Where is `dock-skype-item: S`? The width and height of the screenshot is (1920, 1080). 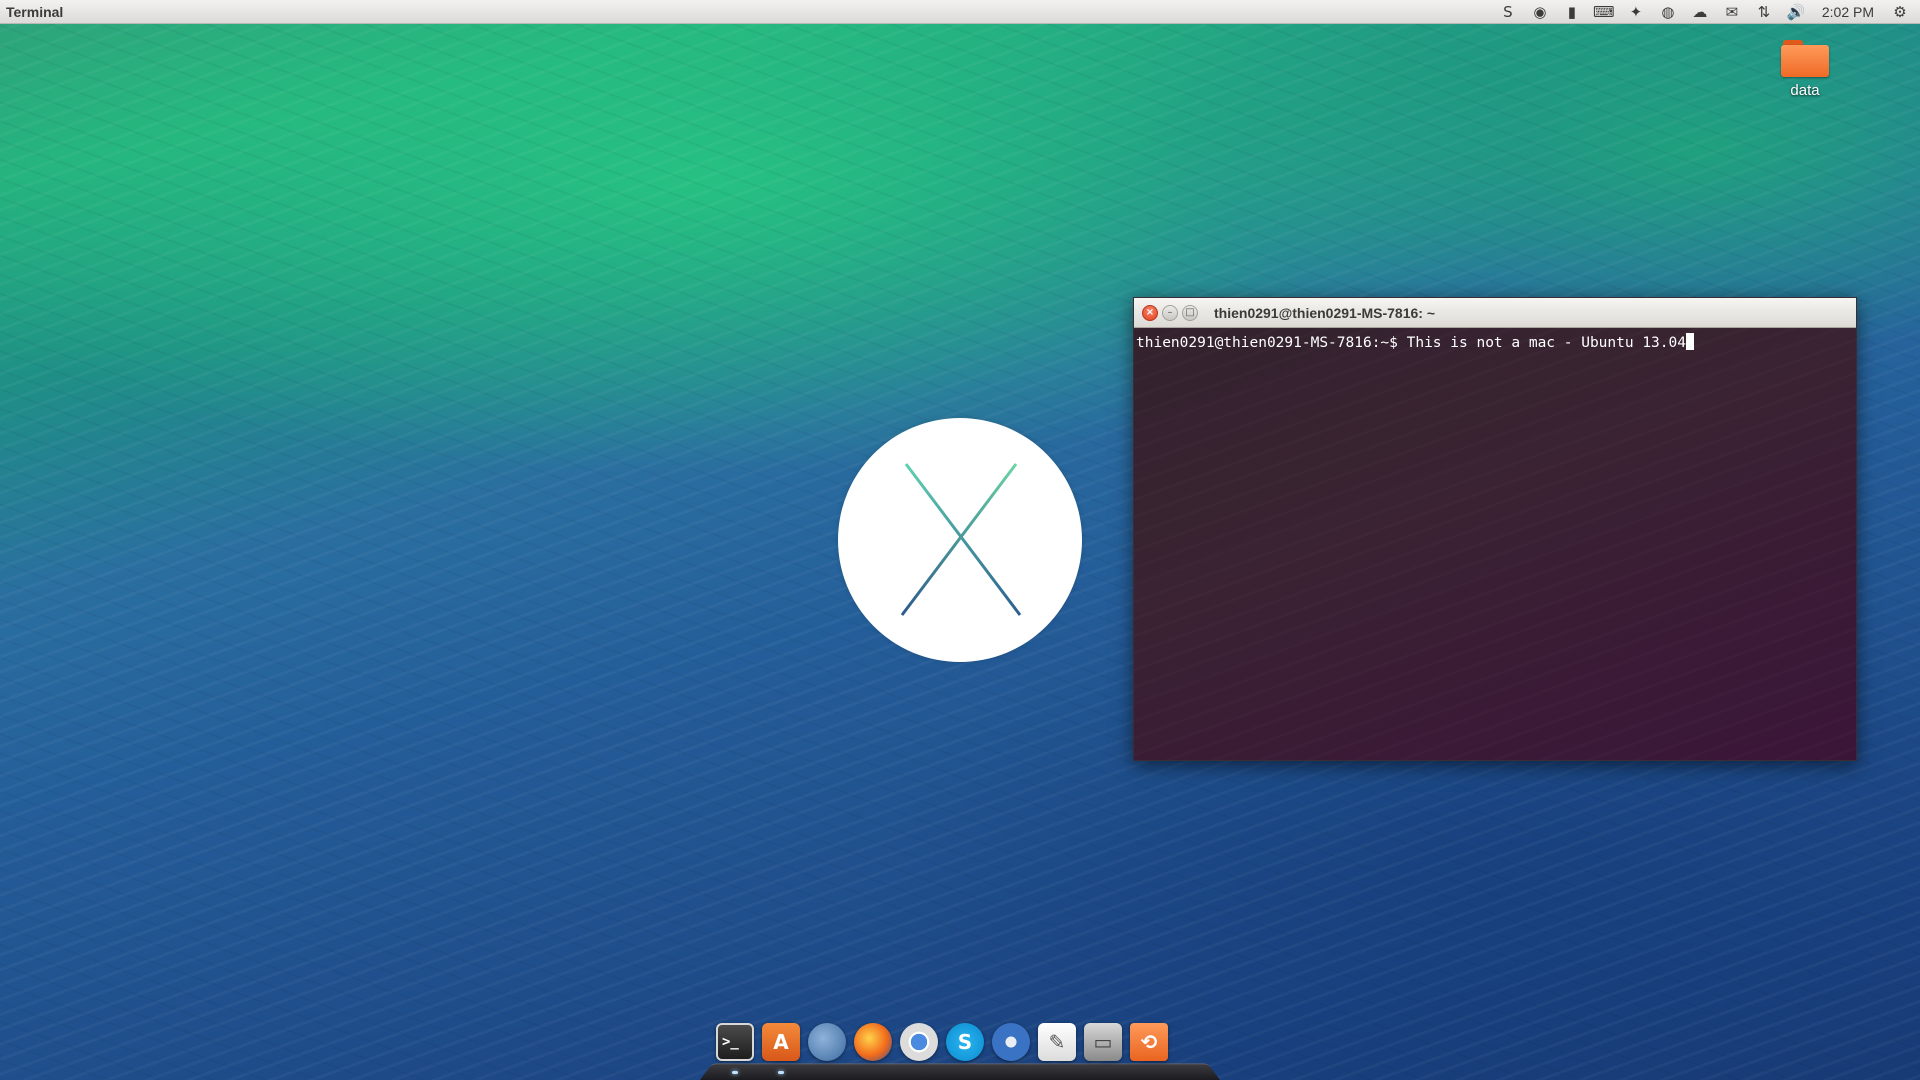 dock-skype-item: S is located at coordinates (965, 1042).